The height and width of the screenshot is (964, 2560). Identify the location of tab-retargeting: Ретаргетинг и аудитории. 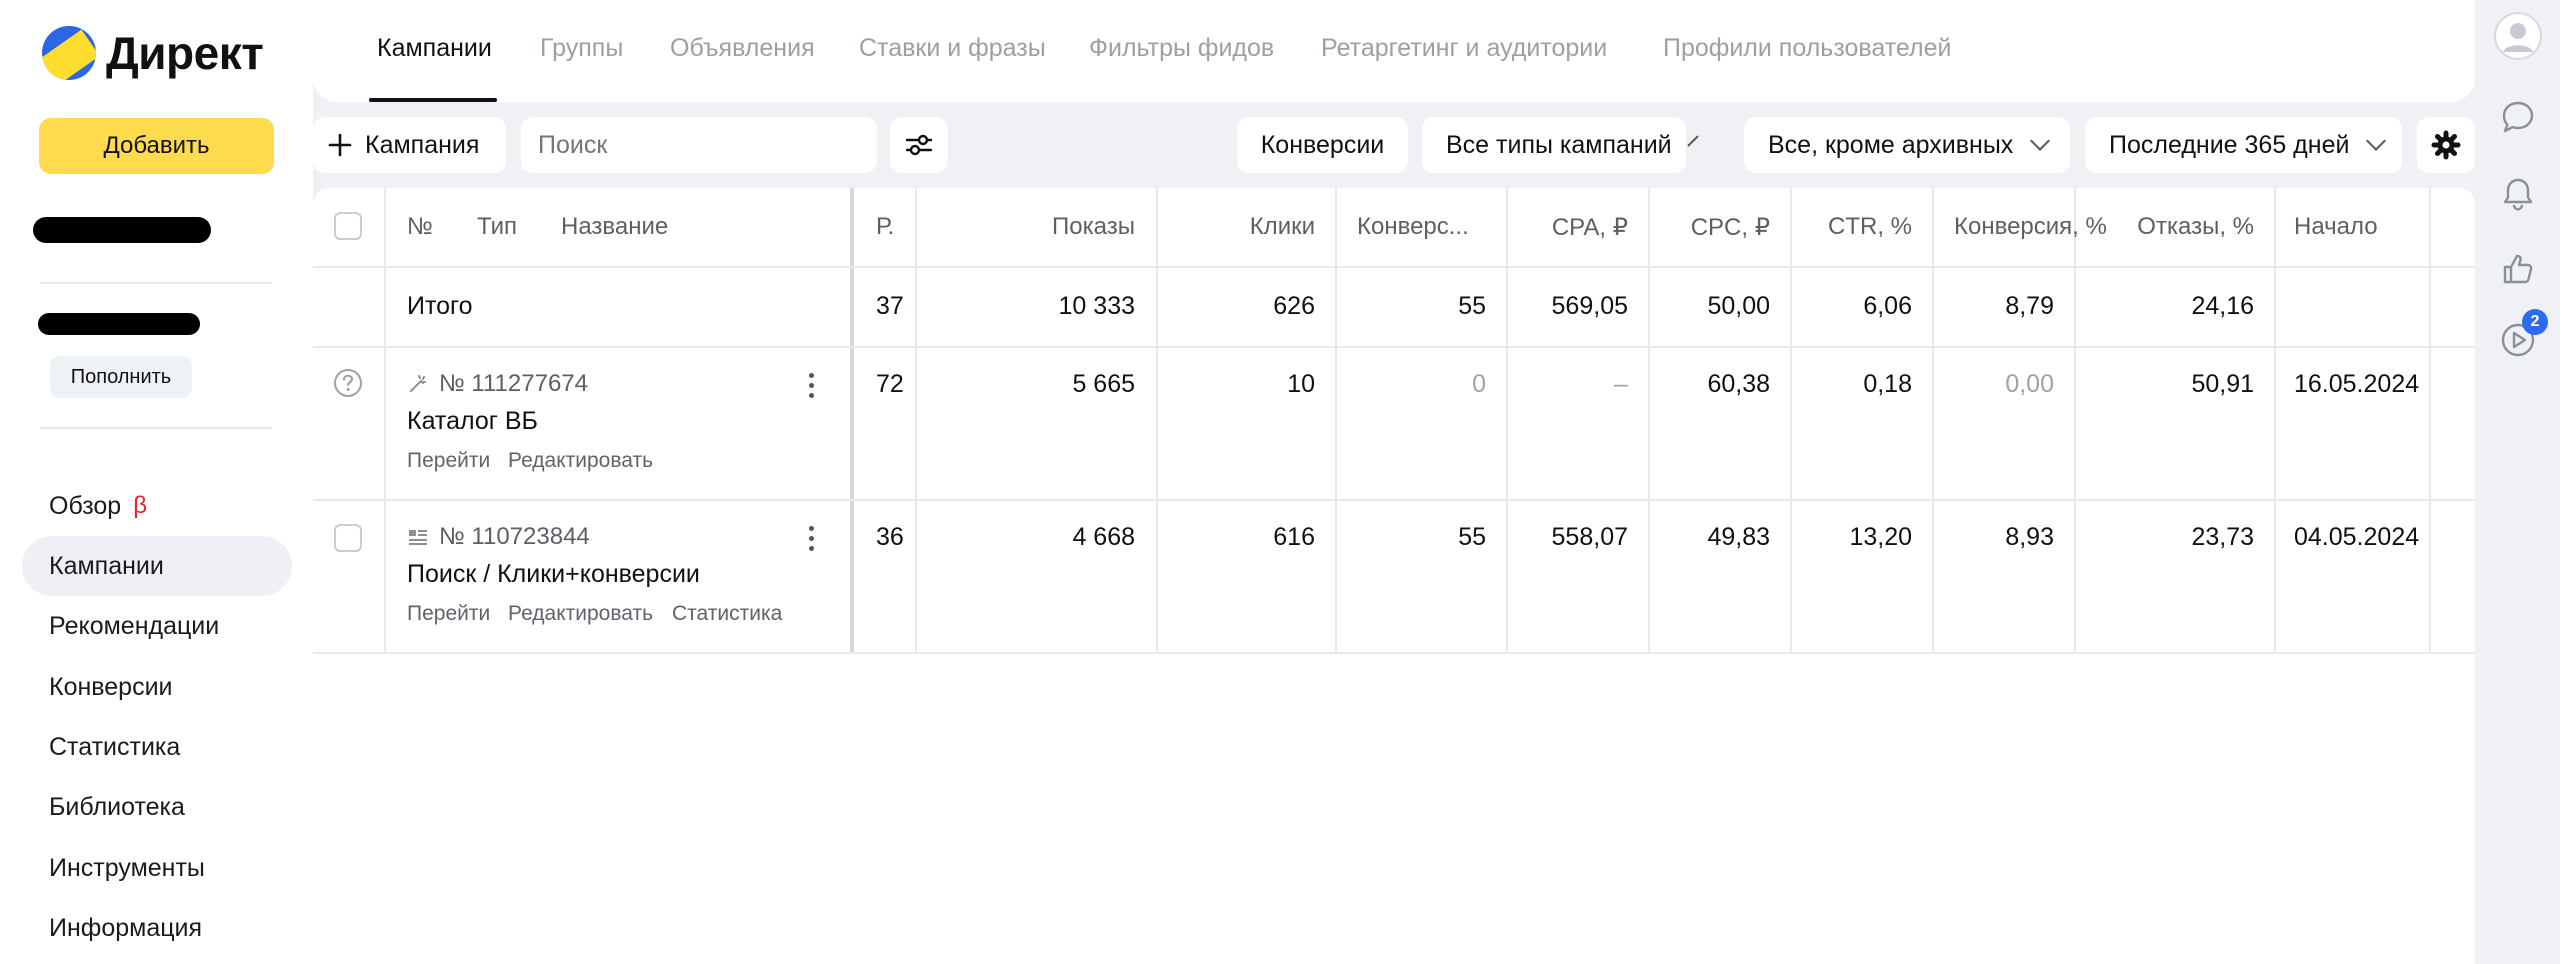
(1464, 48).